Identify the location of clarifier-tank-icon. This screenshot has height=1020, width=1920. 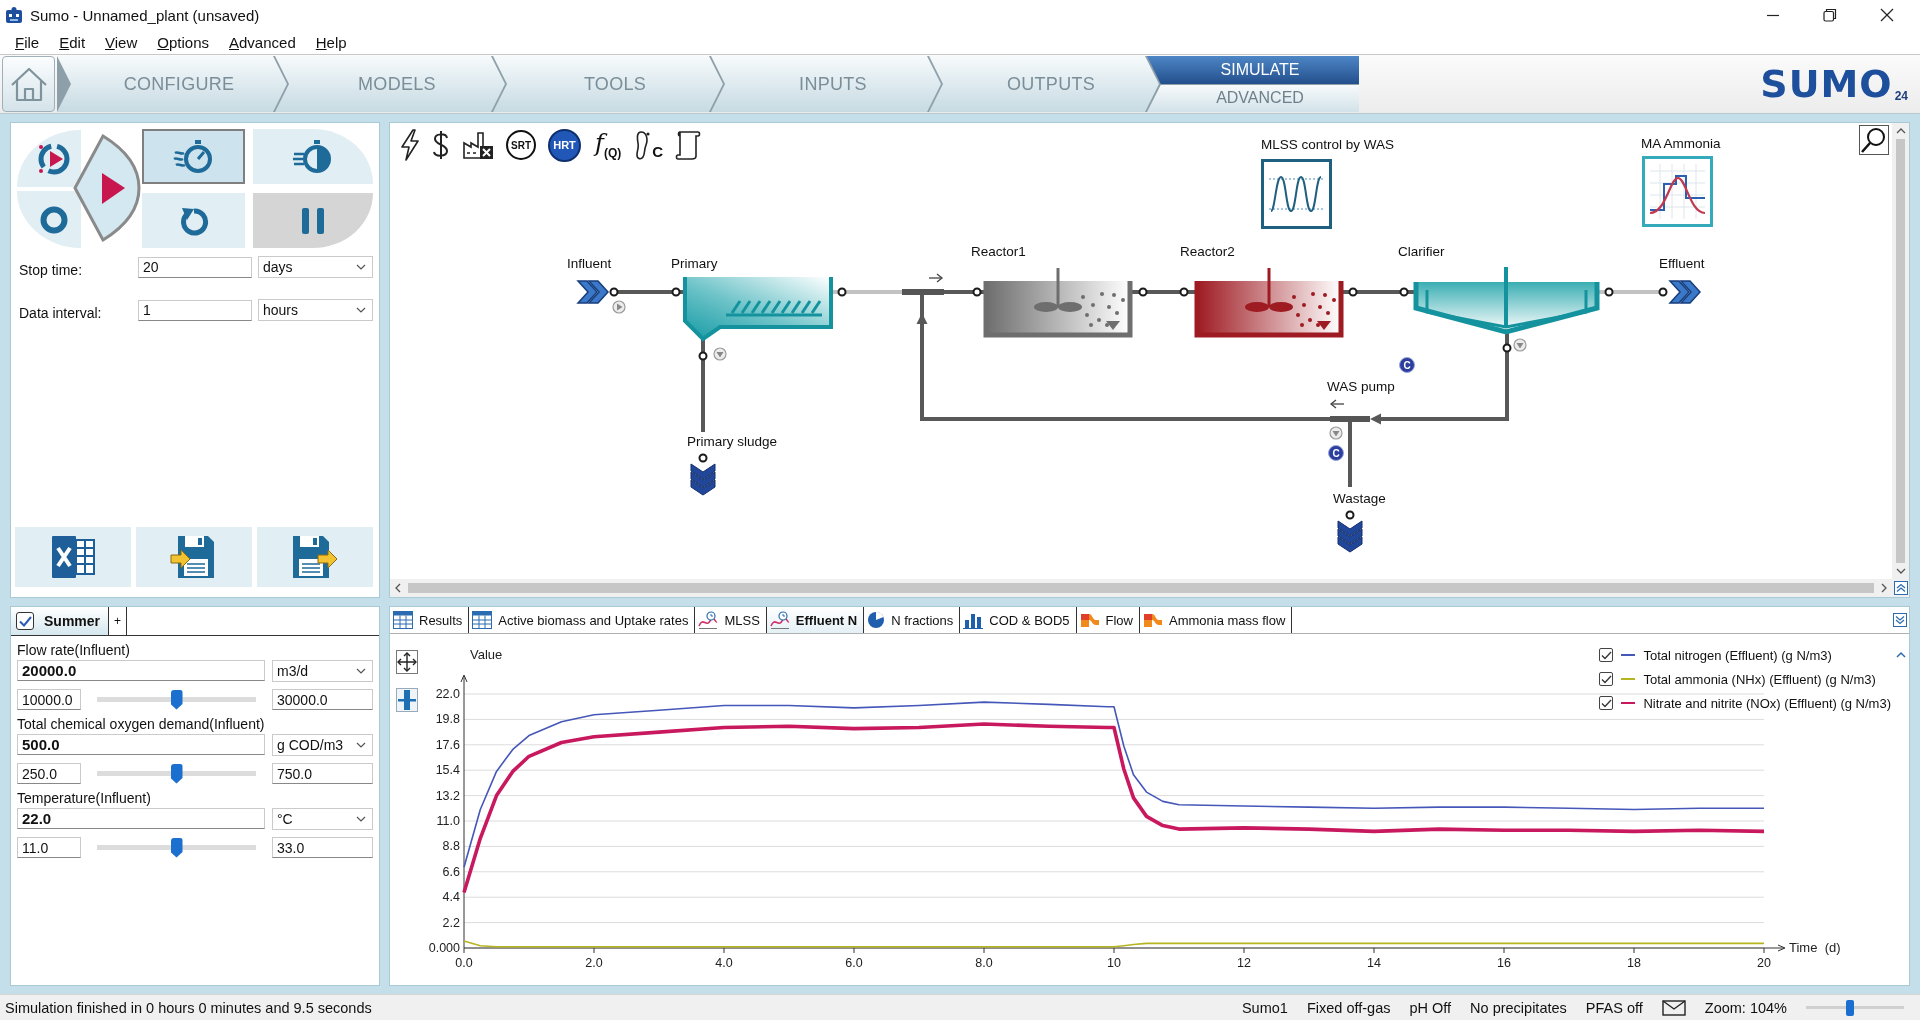
(1506, 301).